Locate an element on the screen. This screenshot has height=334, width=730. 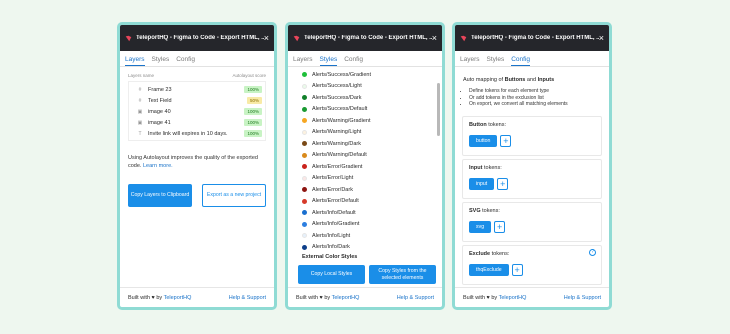
list-item: Alerts/Error/Gradient is located at coordinates (372, 167).